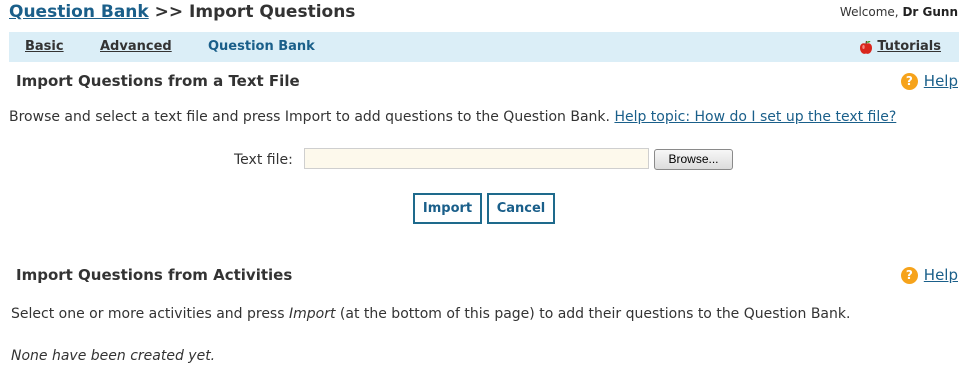  I want to click on nav-item-basic: Basic, so click(44, 46).